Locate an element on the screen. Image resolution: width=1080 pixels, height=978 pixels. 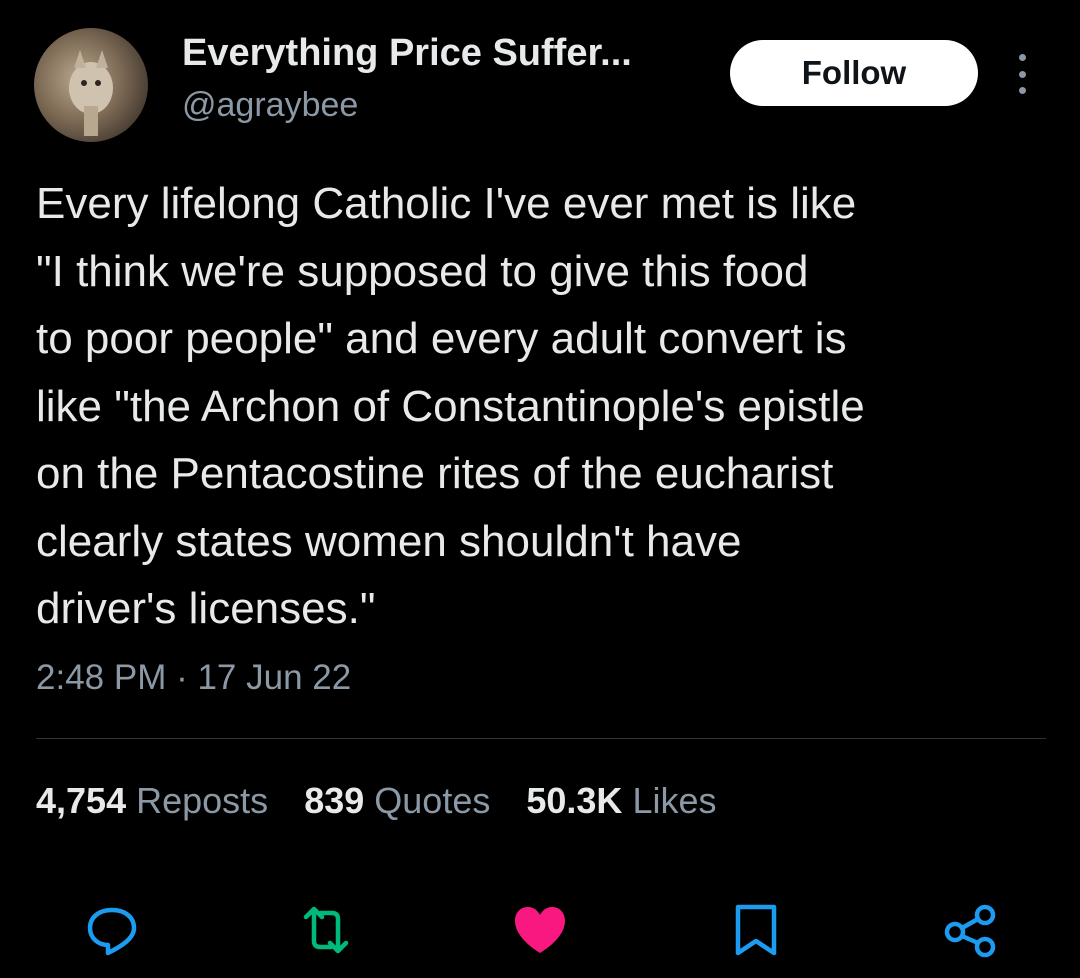
like-icon is located at coordinates (540, 930).